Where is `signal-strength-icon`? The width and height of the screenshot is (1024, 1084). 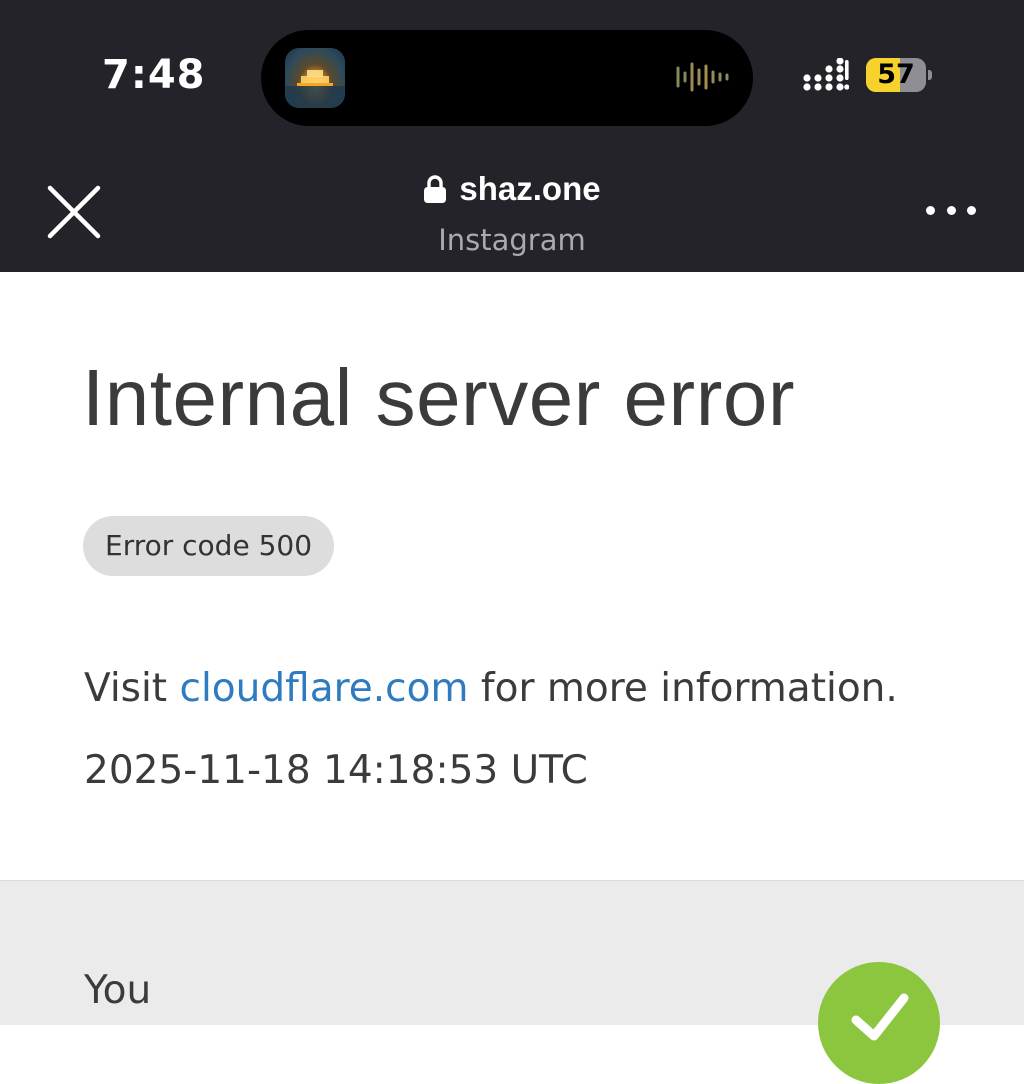 signal-strength-icon is located at coordinates (826, 74).